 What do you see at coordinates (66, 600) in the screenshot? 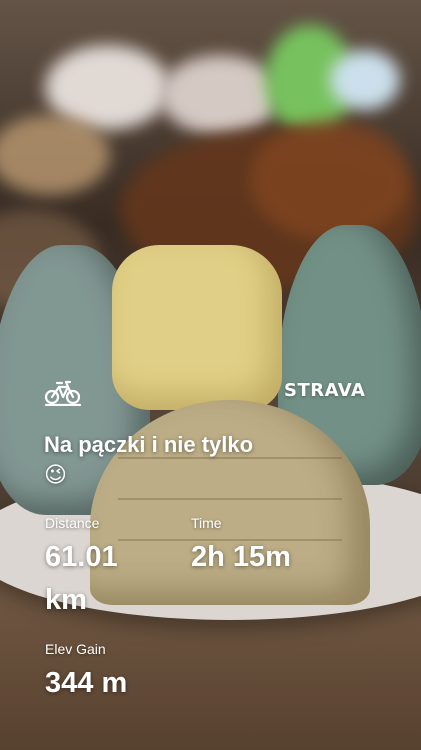
I see `distance-unit: km` at bounding box center [66, 600].